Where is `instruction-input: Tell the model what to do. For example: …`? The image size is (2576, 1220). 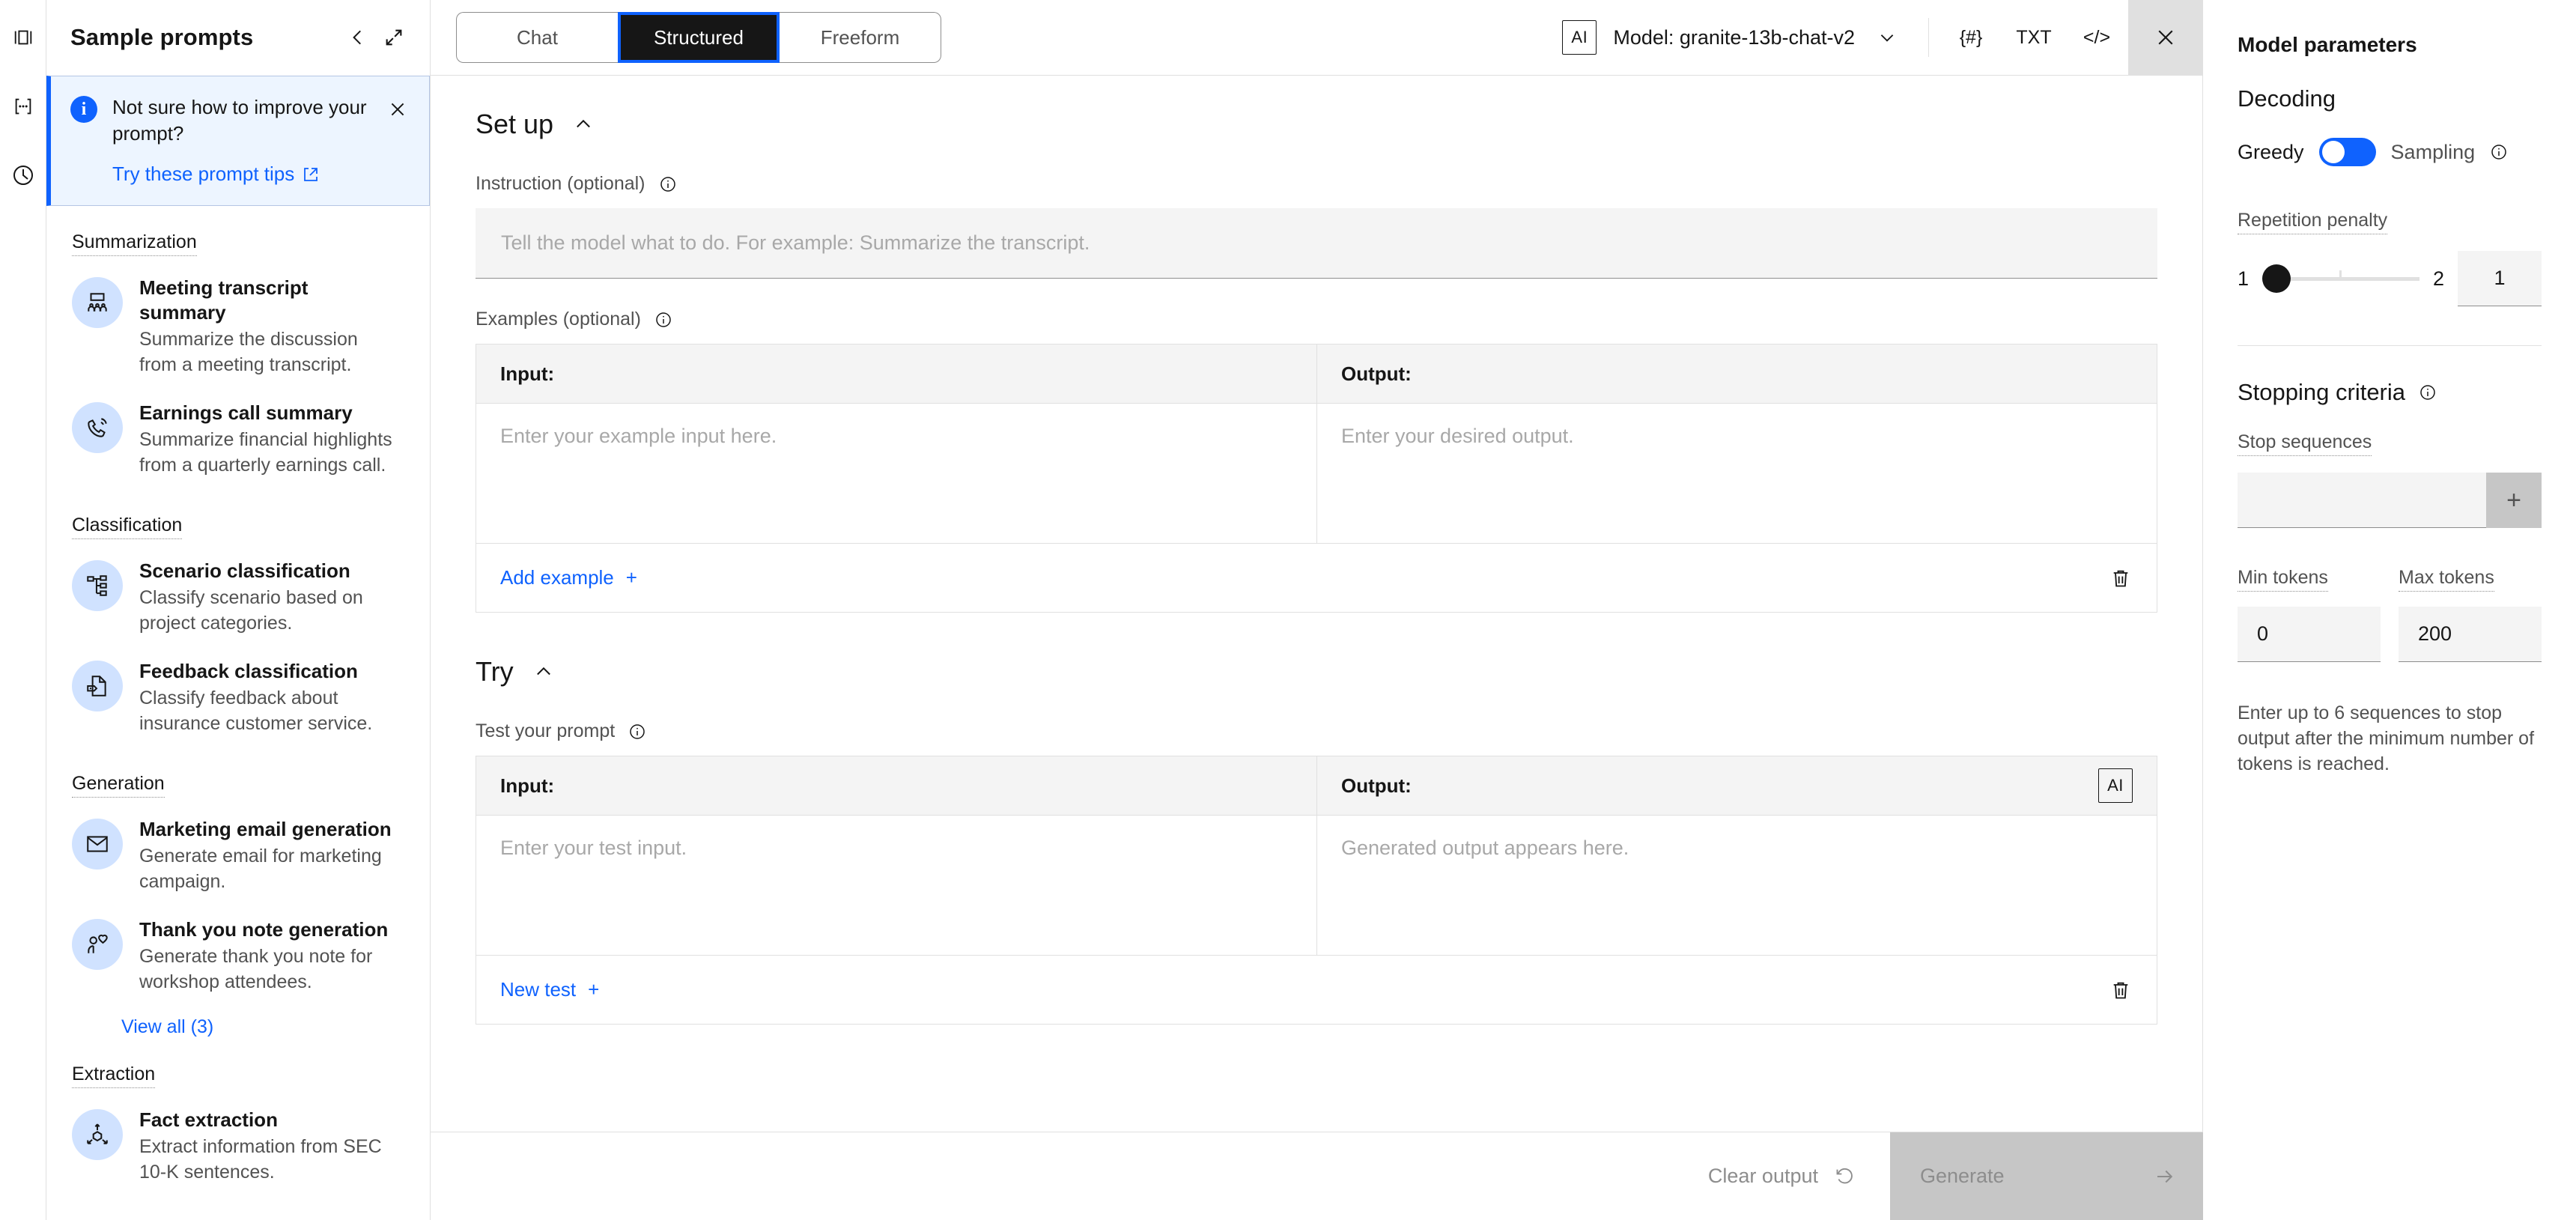
instruction-input: Tell the model what to do. For example: … is located at coordinates (1316, 243).